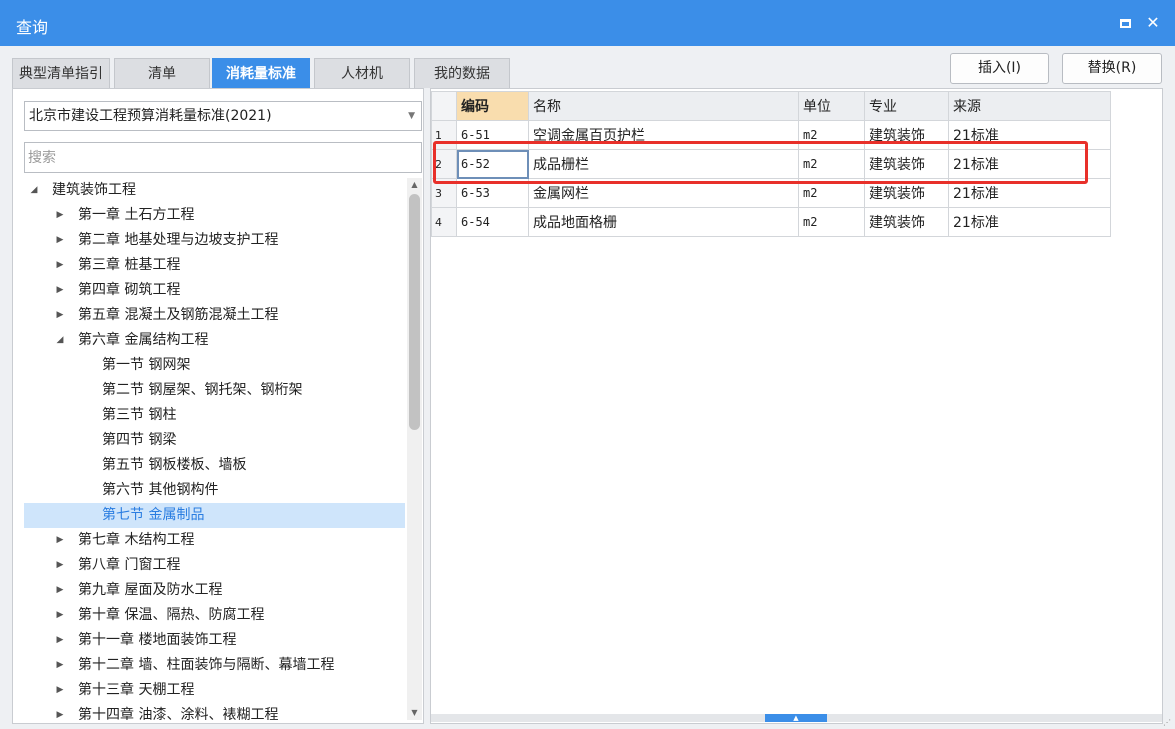 The image size is (1175, 729). Describe the element at coordinates (162, 73) in the screenshot. I see `tab-bill: 清单` at that location.